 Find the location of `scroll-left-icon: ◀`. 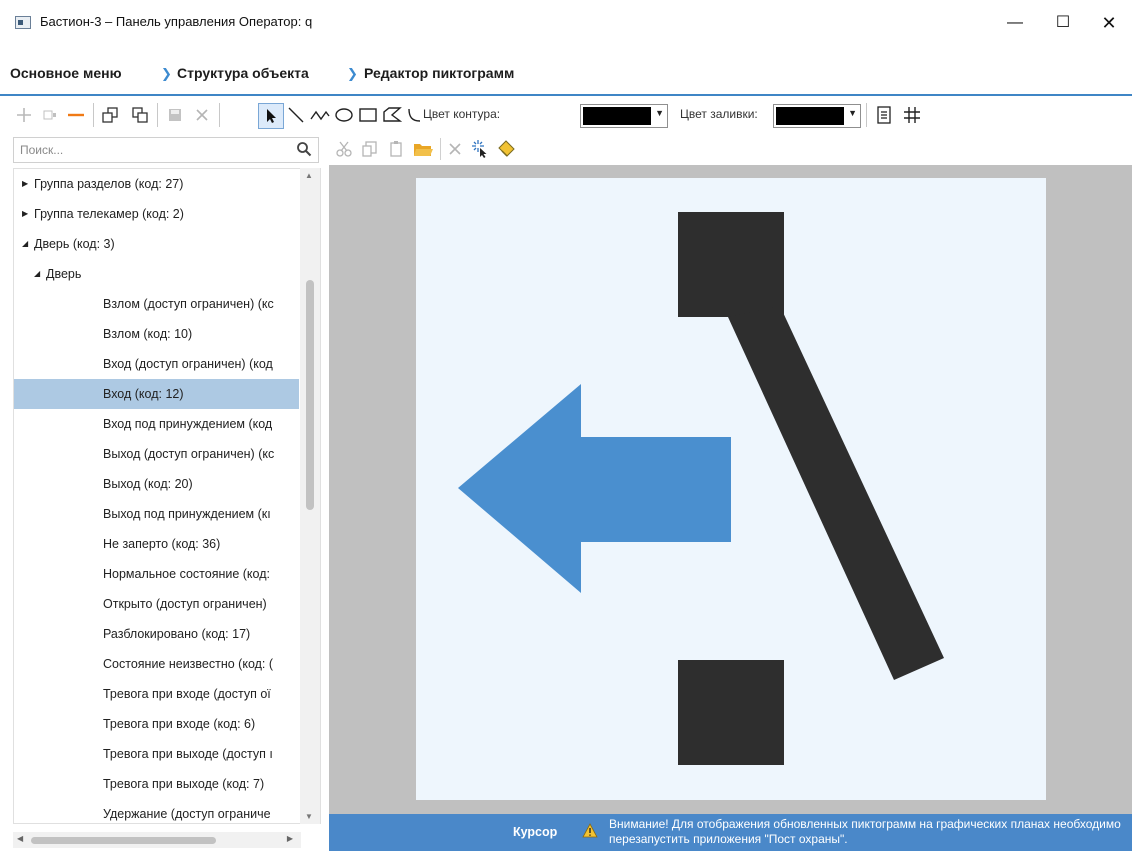

scroll-left-icon: ◀ is located at coordinates (20, 838).